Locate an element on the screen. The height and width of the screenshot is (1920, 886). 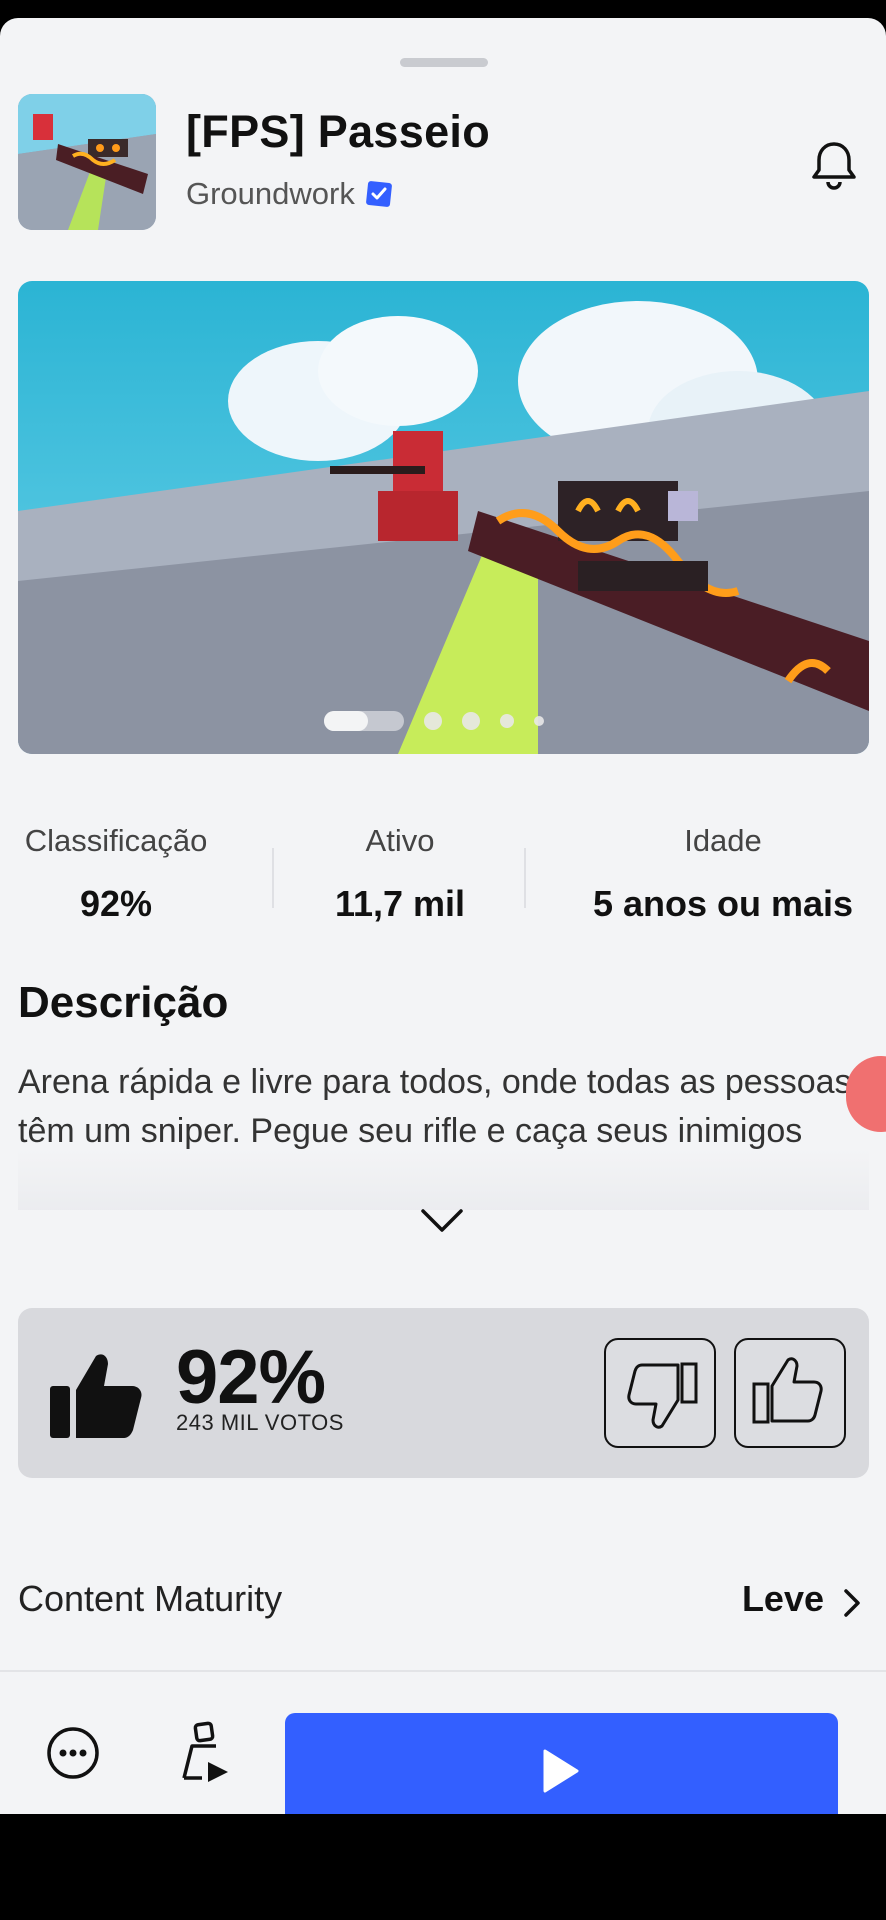
content-maturity-value: Leve is located at coordinates (782, 1598).